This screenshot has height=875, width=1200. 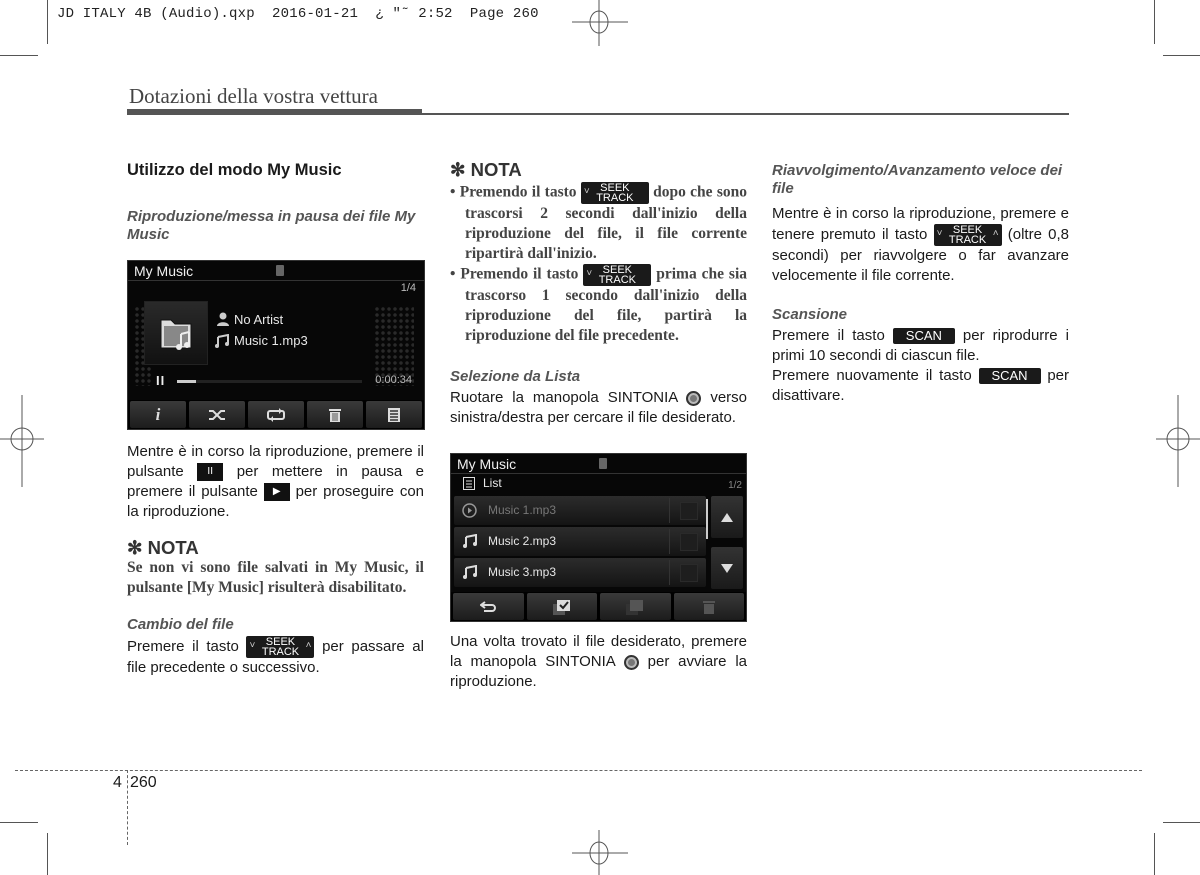 I want to click on row-divider, so click(x=669, y=541).